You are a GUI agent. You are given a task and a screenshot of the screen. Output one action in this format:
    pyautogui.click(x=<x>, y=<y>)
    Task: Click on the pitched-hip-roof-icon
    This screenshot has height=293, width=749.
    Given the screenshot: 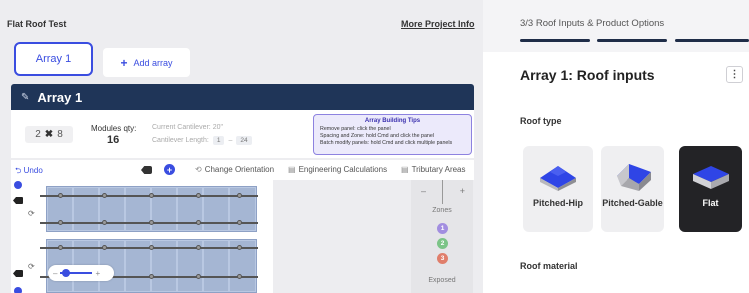 What is the action you would take?
    pyautogui.click(x=558, y=178)
    